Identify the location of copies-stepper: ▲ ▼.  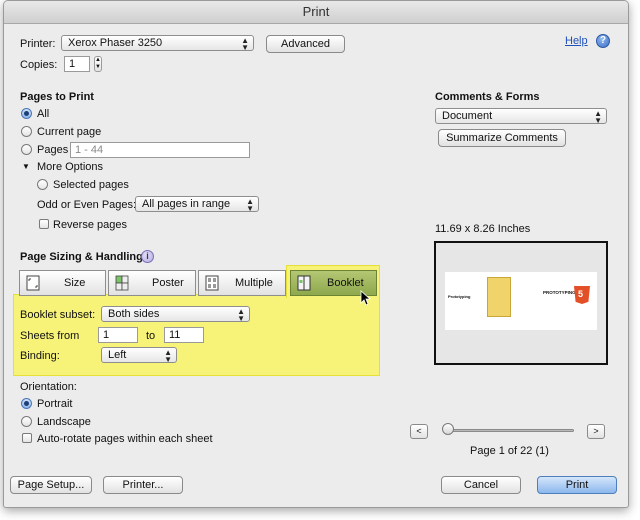
(98, 64).